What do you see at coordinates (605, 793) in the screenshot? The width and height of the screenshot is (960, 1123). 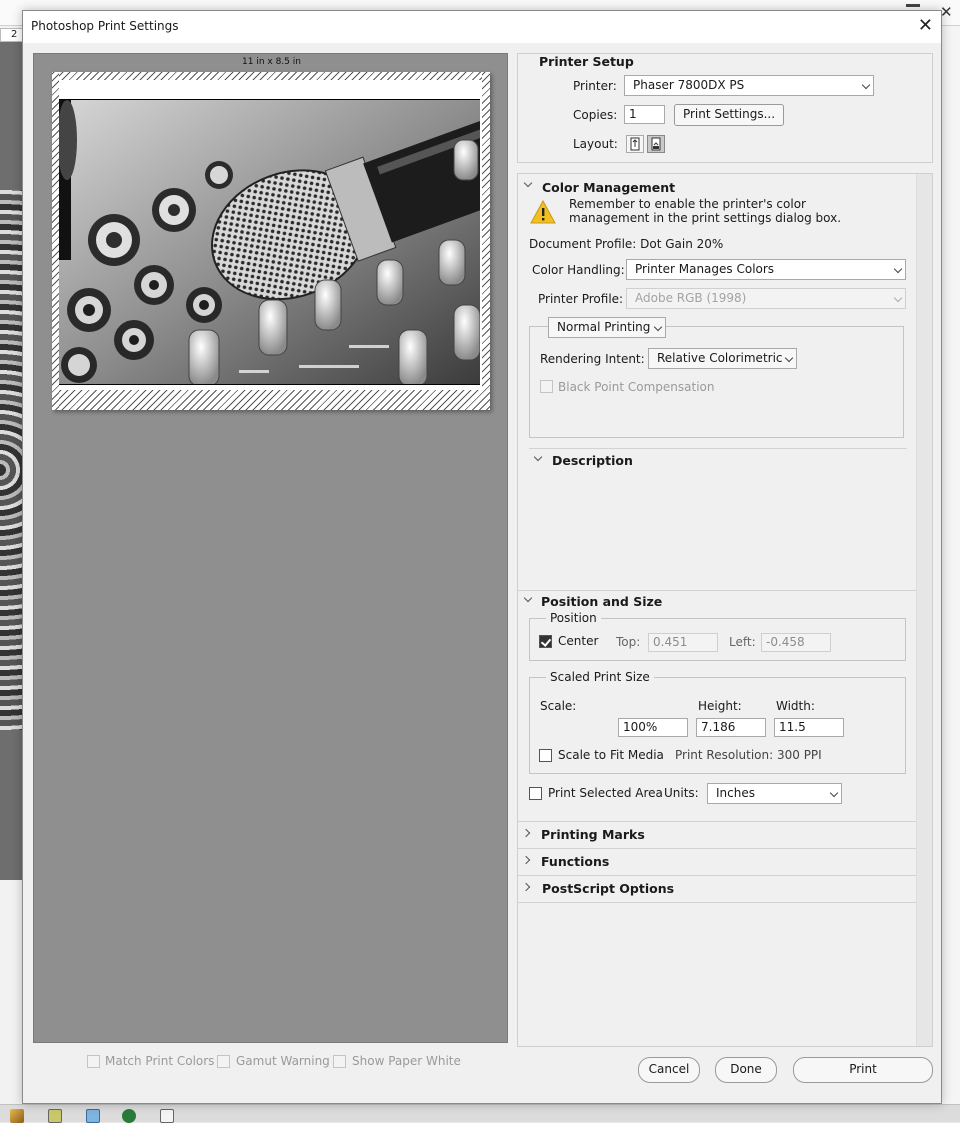 I see `print-selected-area-label: Print Selected Area` at bounding box center [605, 793].